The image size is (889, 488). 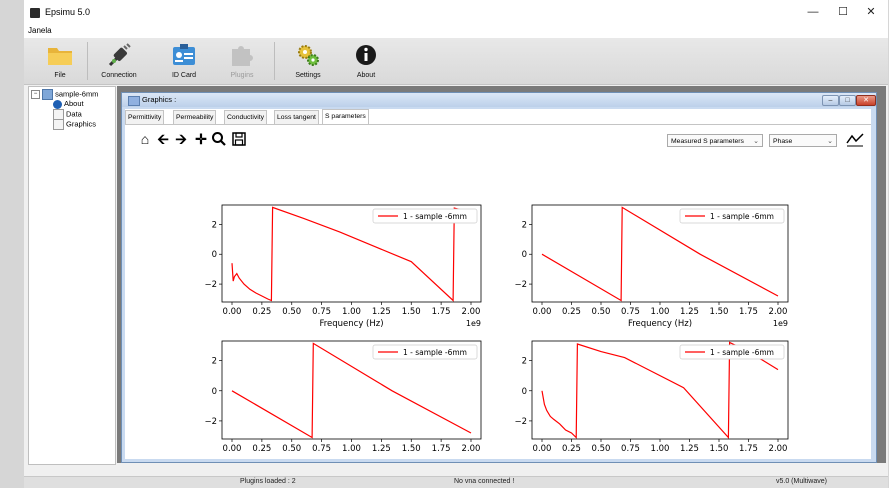 What do you see at coordinates (830, 100) in the screenshot?
I see `sub-minimize-button: –` at bounding box center [830, 100].